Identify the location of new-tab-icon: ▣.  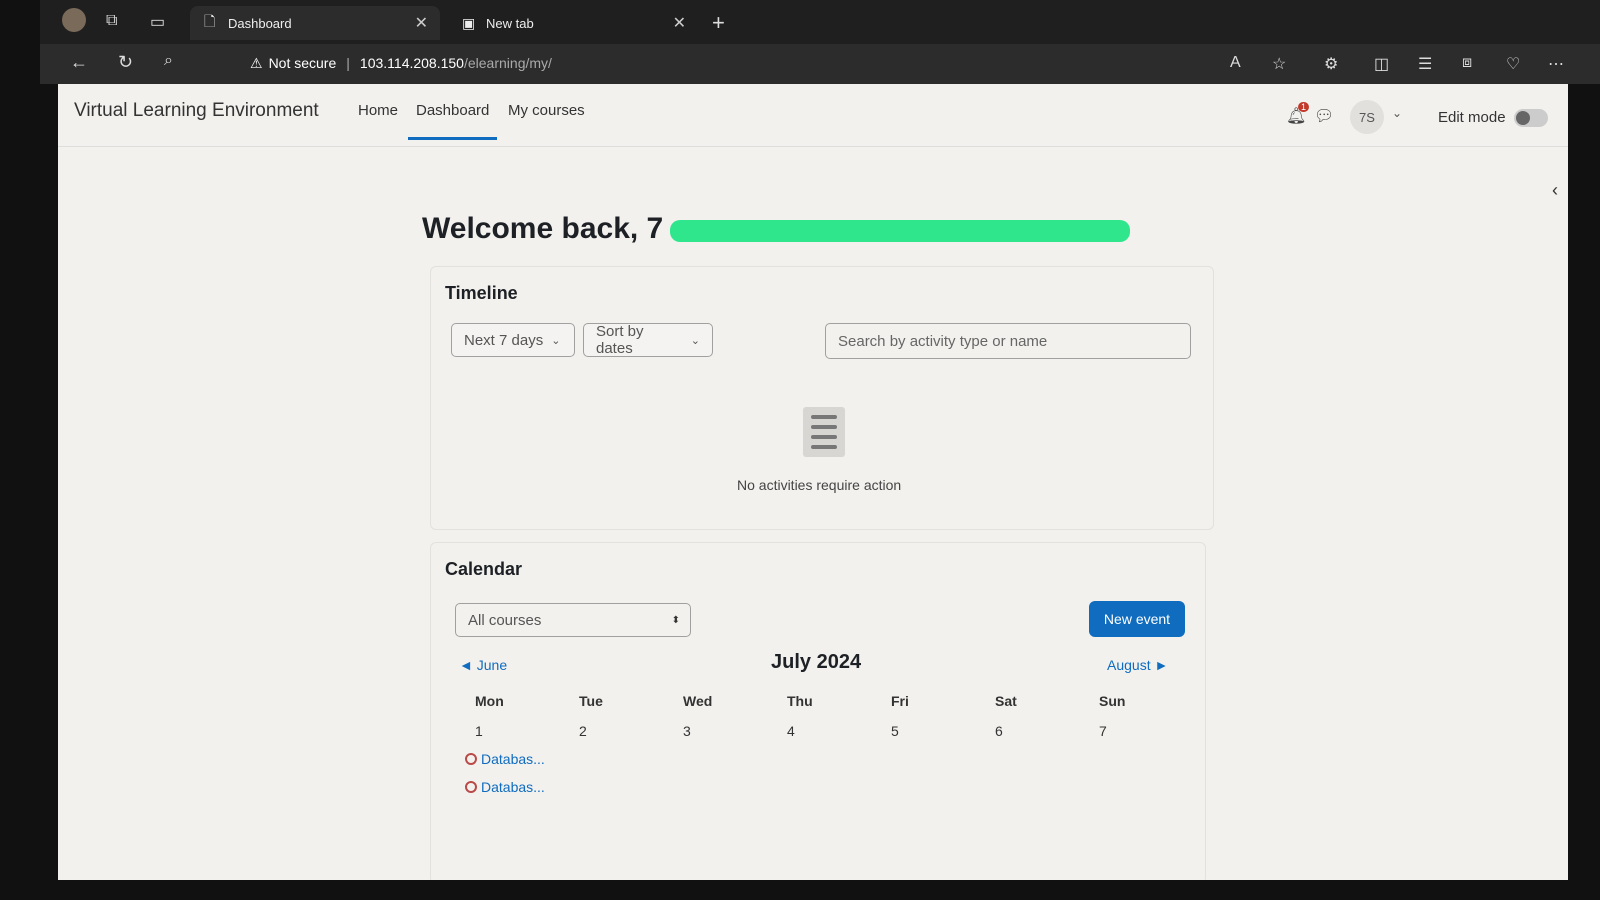
(469, 22).